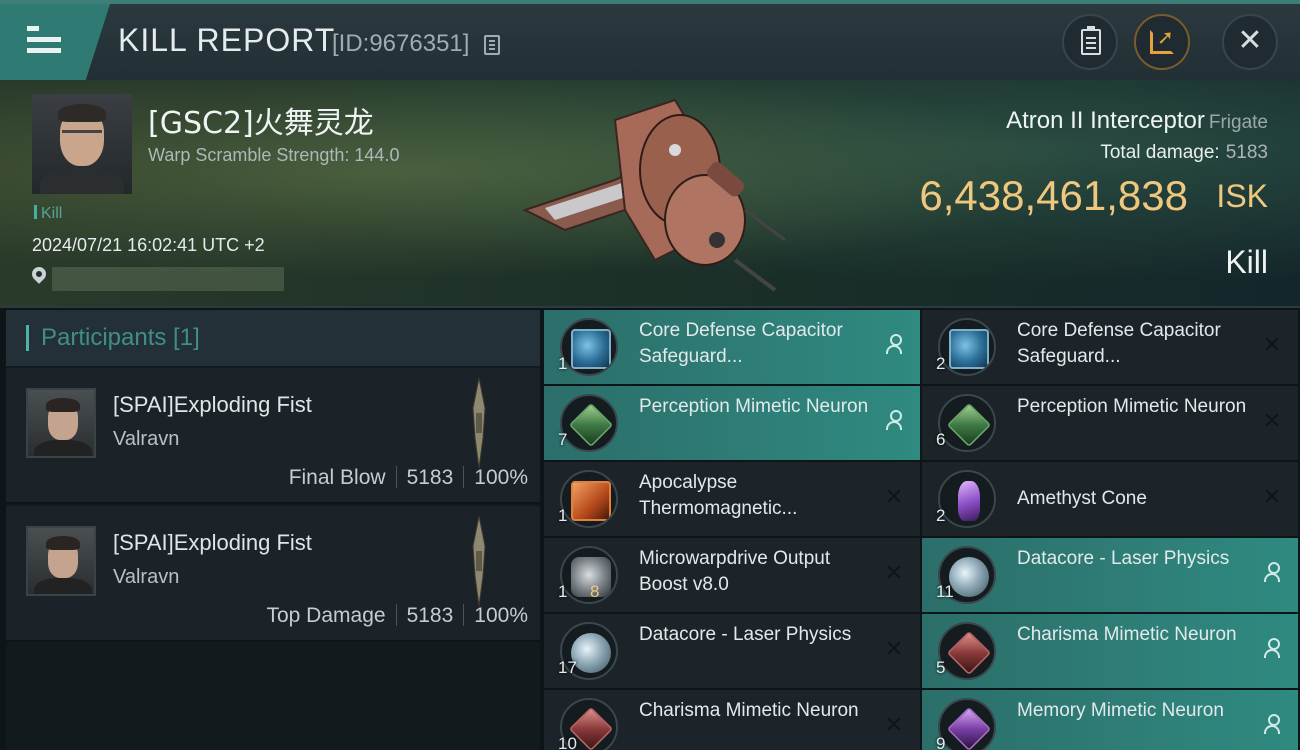  I want to click on copy-icon, so click(492, 45).